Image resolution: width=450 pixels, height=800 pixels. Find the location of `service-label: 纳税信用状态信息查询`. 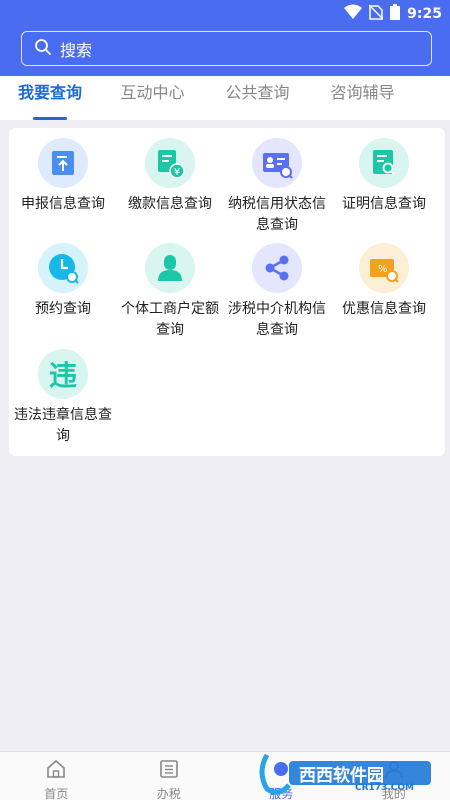

service-label: 纳税信用状态信息查询 is located at coordinates (277, 214).